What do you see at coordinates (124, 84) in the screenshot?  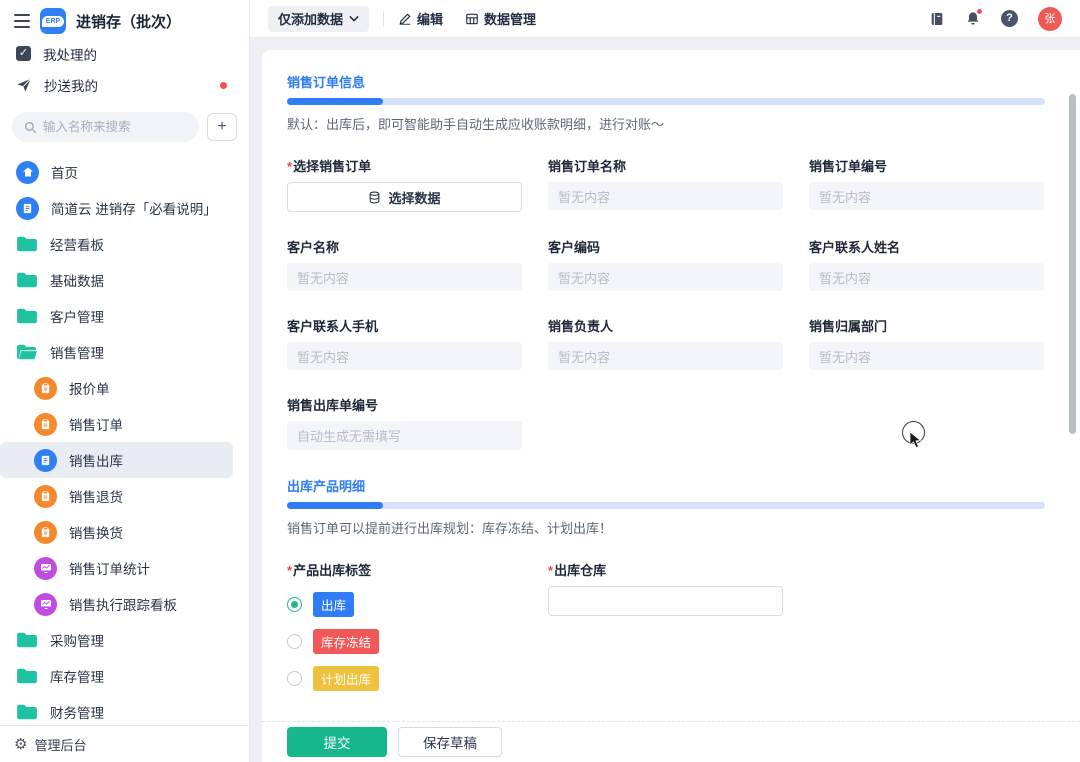 I see `sidebar-item-cc-me: 抄送我的` at bounding box center [124, 84].